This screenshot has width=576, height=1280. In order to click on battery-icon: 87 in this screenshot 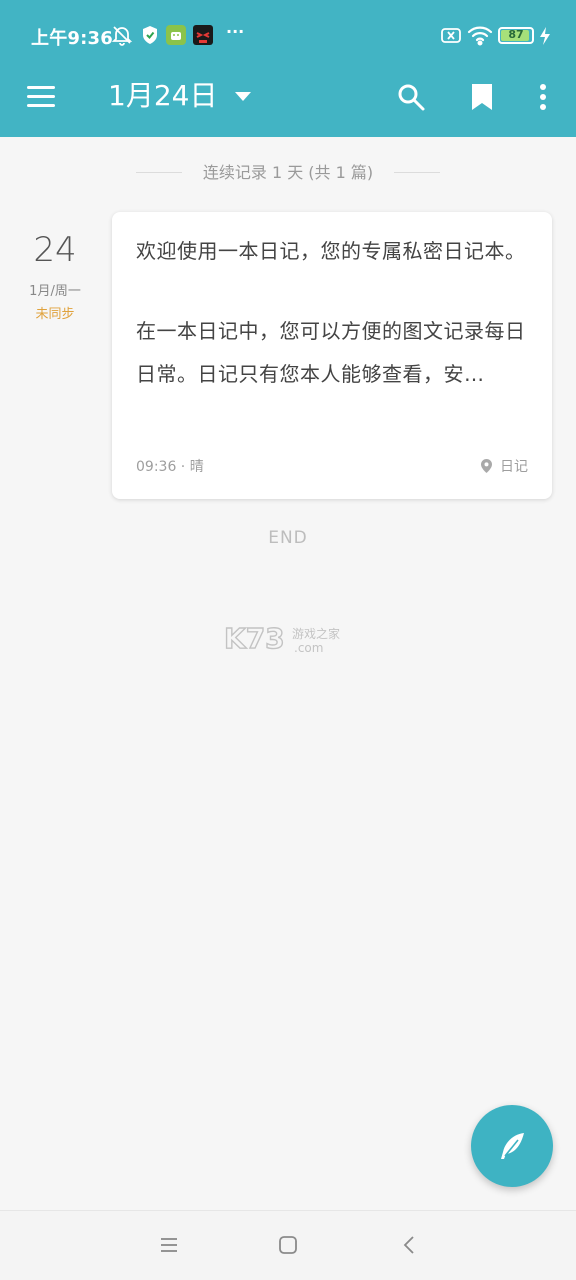, I will do `click(516, 35)`.